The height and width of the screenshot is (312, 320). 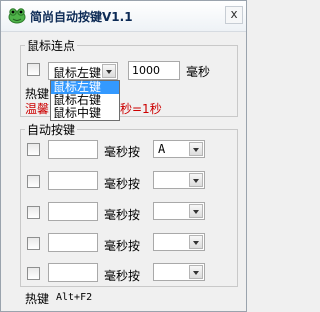 I want to click on auto-key-row-2-interval-input, so click(x=73, y=180).